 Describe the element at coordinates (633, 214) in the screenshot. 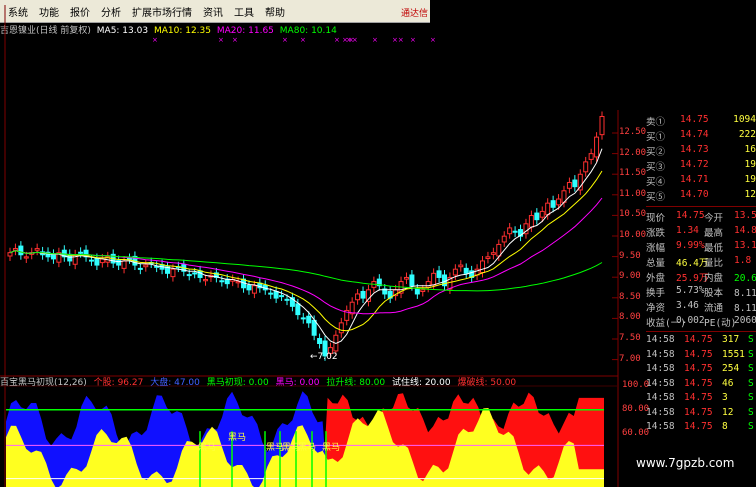

I see `price-axis-label: 10.50` at that location.